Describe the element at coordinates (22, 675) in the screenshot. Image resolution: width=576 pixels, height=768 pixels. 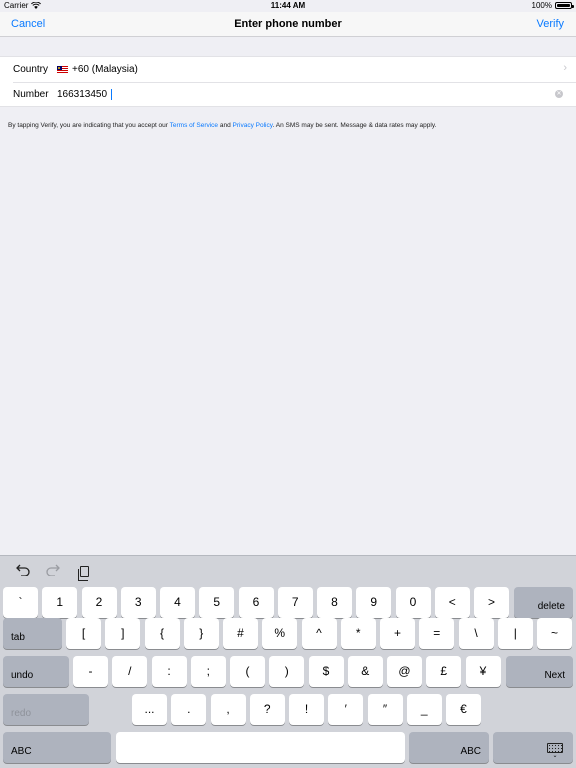
I see `undo-key-label: undo` at that location.